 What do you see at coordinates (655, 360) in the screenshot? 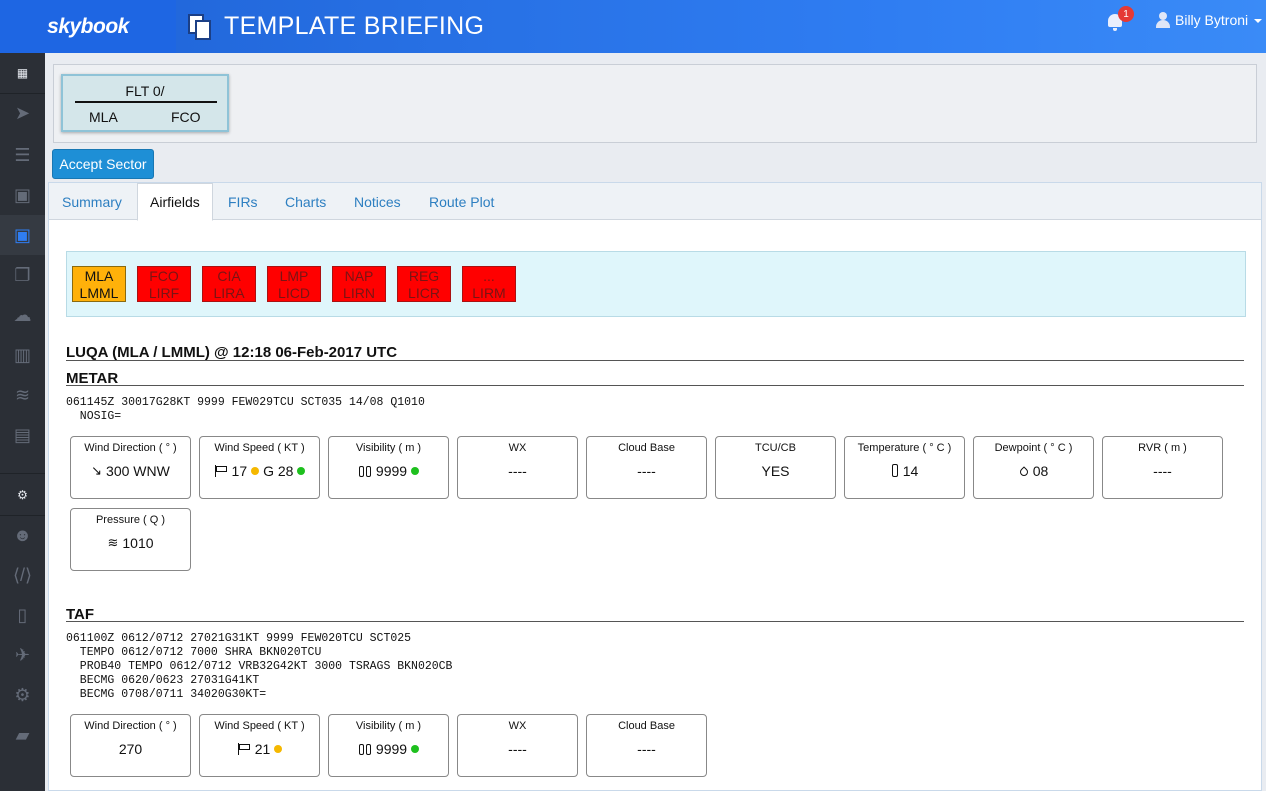
I see `divider` at bounding box center [655, 360].